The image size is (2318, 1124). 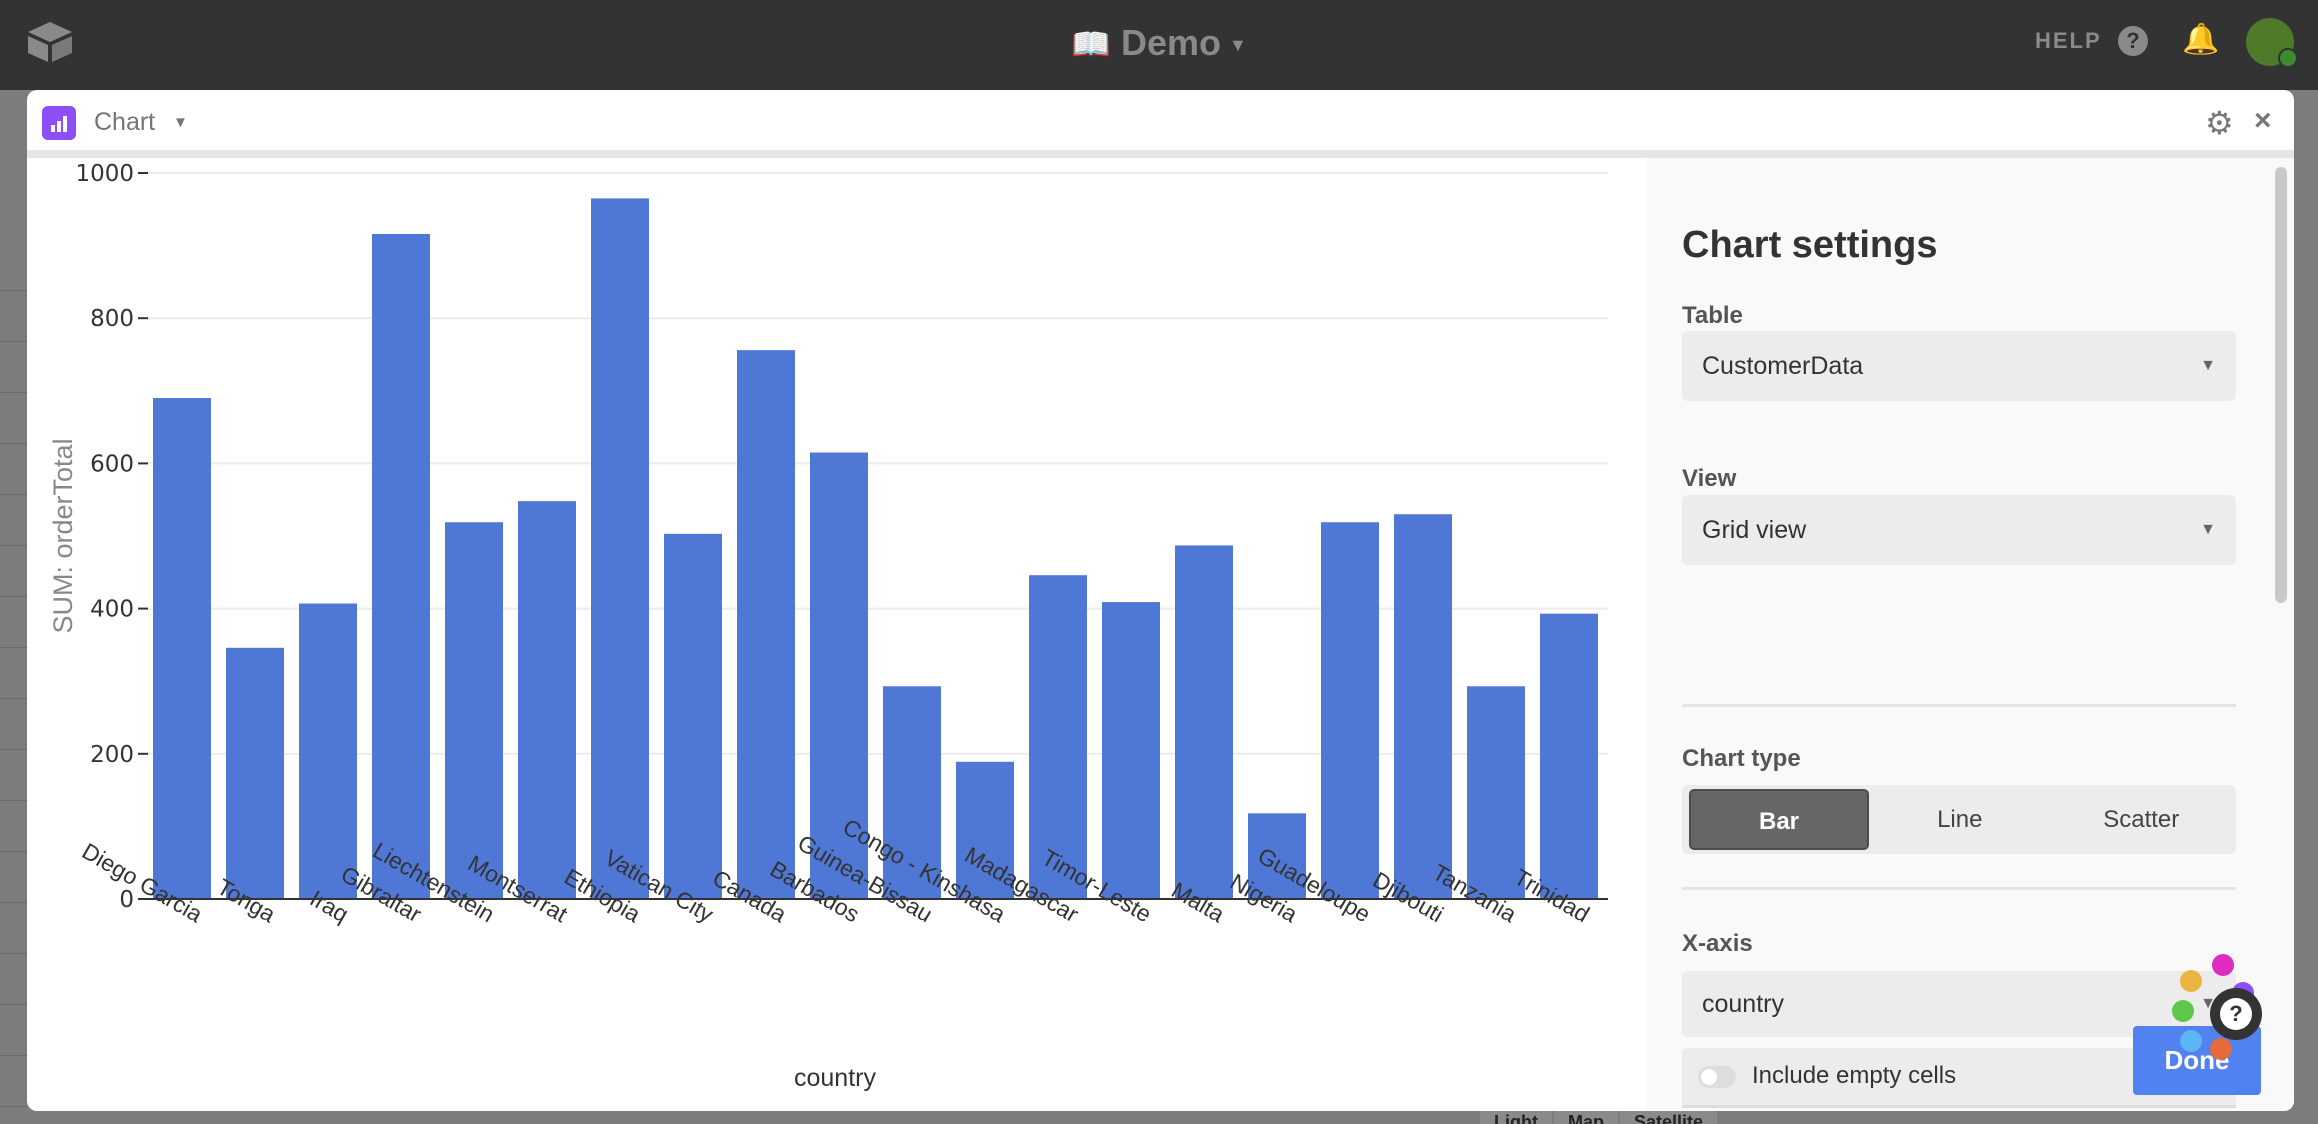 I want to click on modal-header: Chart ▼ ⚙ ×, so click(x=1160, y=124).